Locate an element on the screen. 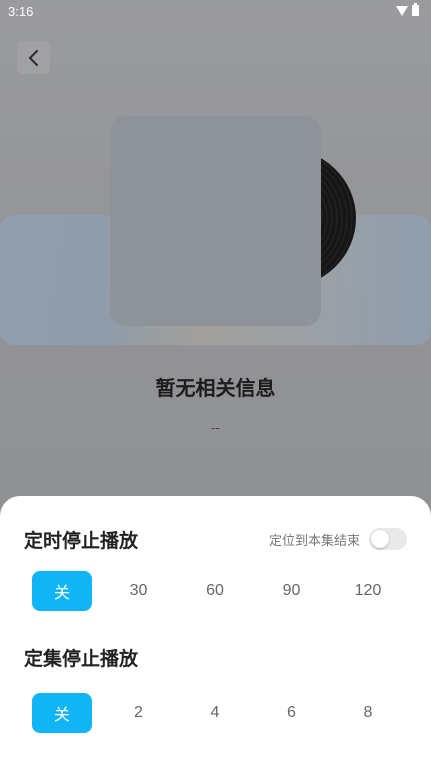  minute-option-120: 120 is located at coordinates (368, 591).